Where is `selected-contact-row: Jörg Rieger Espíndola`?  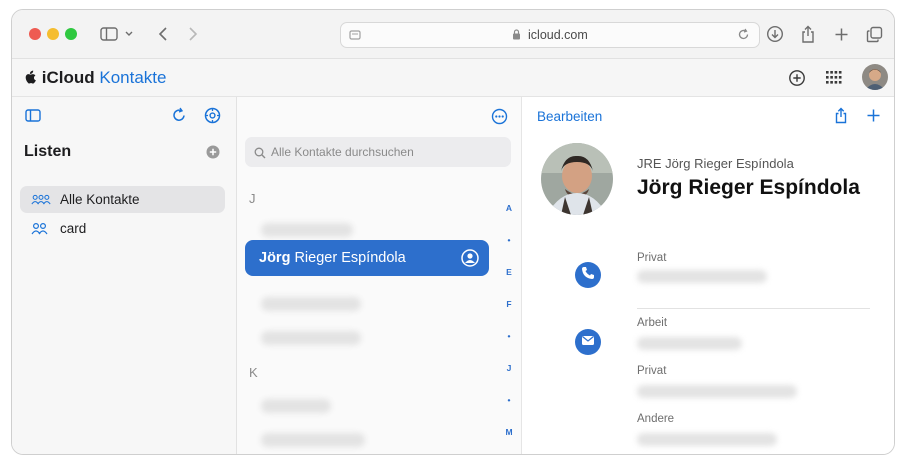
selected-contact-row: Jörg Rieger Espíndola is located at coordinates (367, 258).